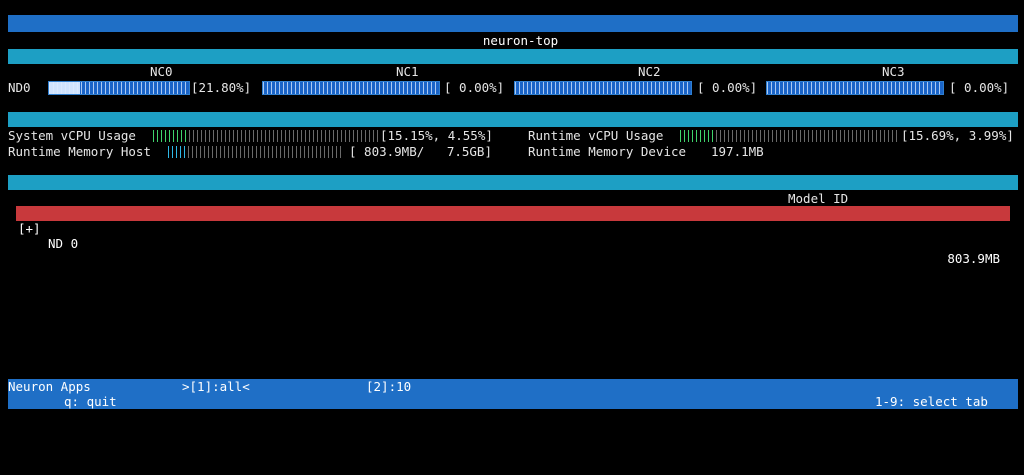 Image resolution: width=1024 pixels, height=475 pixels. What do you see at coordinates (72, 135) in the screenshot?
I see `system-vcpu-label: System vCPU Usage` at bounding box center [72, 135].